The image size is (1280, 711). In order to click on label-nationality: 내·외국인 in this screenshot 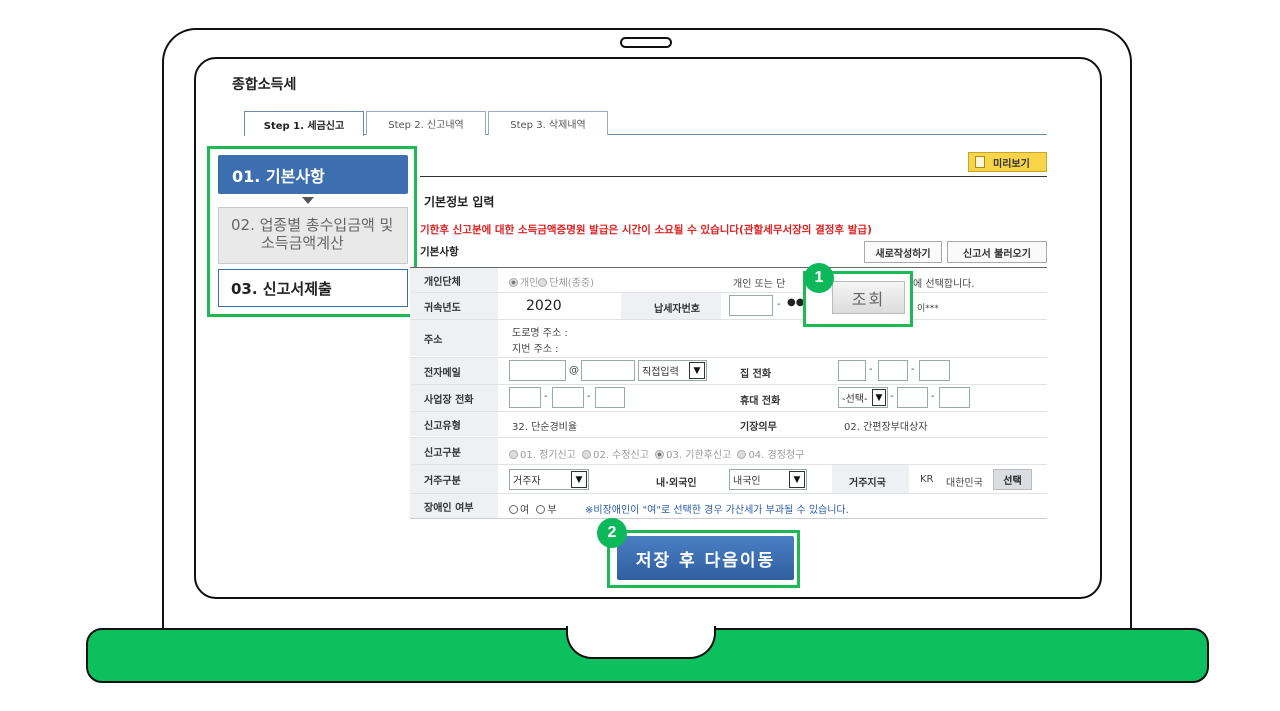, I will do `click(676, 483)`.